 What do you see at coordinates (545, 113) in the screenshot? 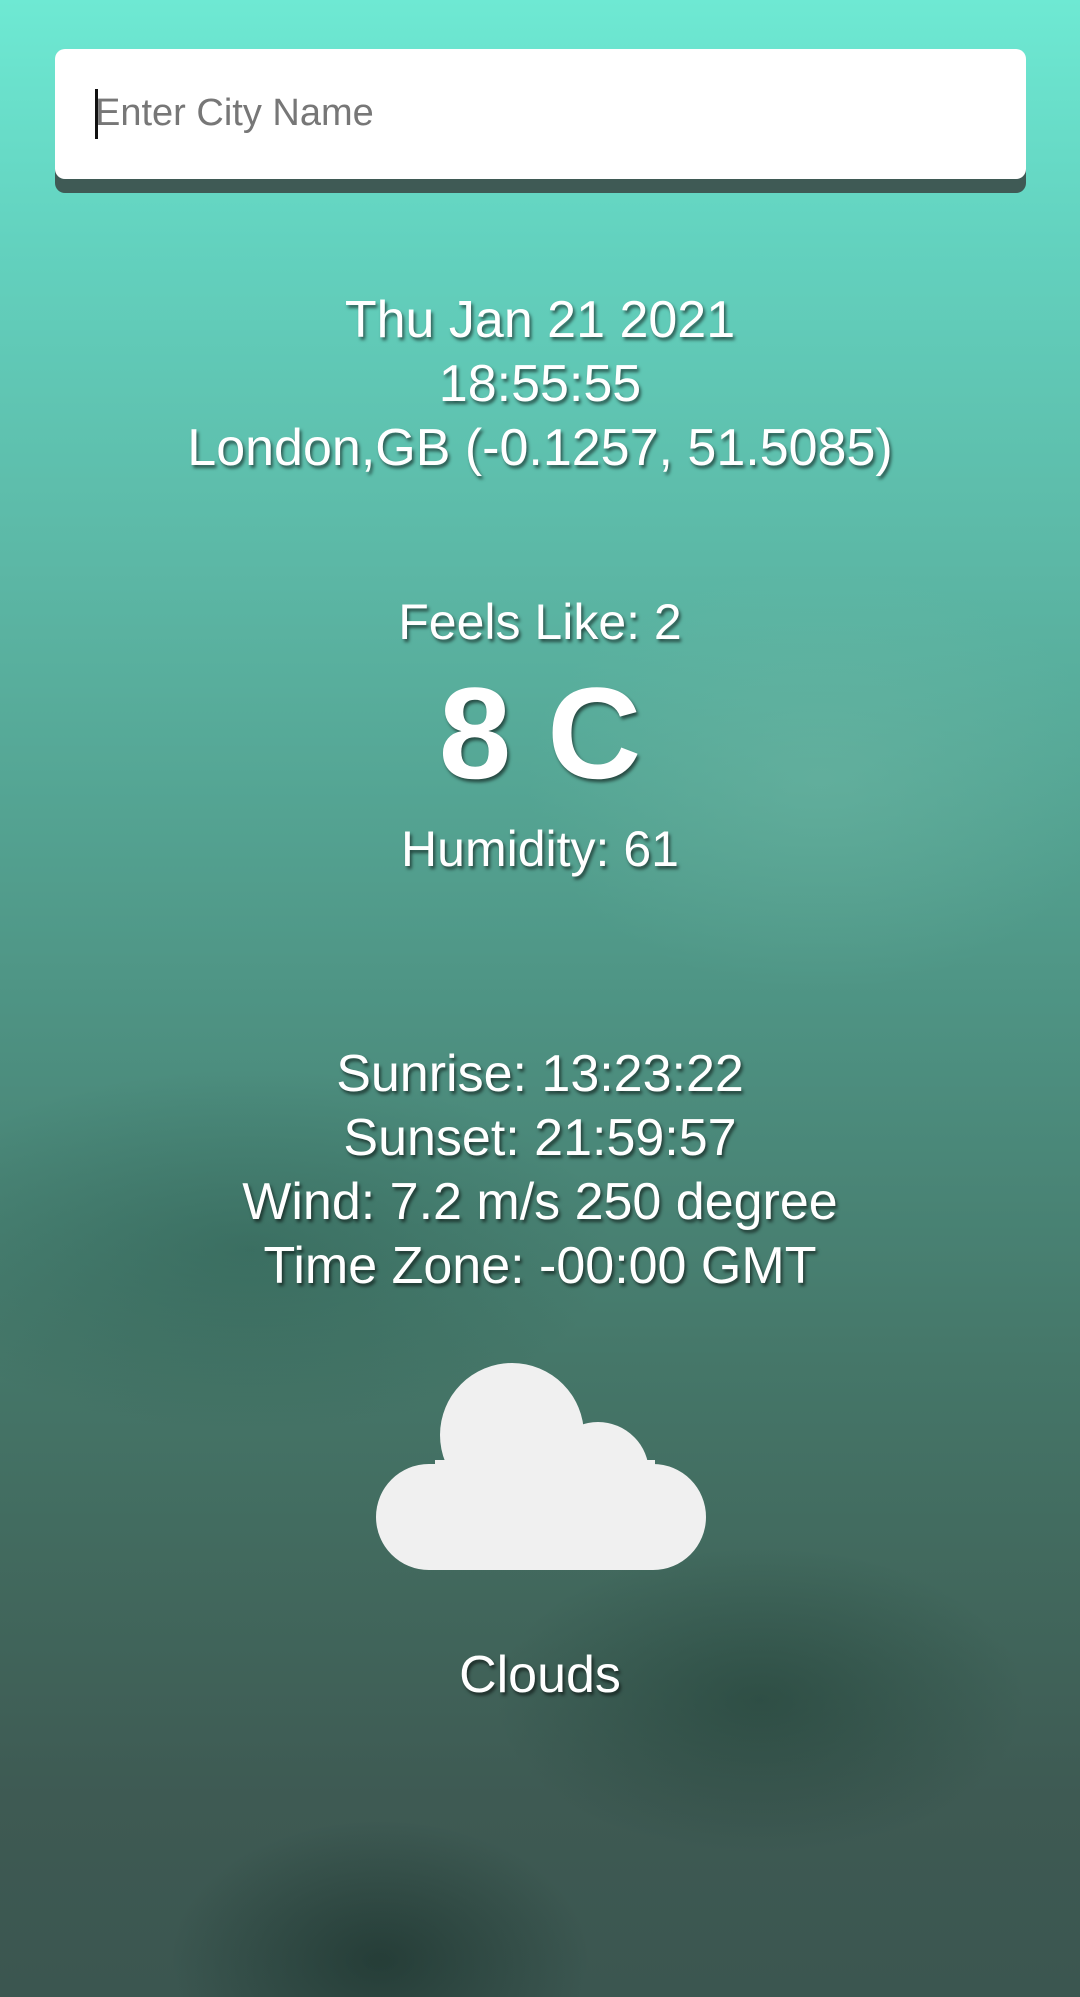
I see `city-search-input` at bounding box center [545, 113].